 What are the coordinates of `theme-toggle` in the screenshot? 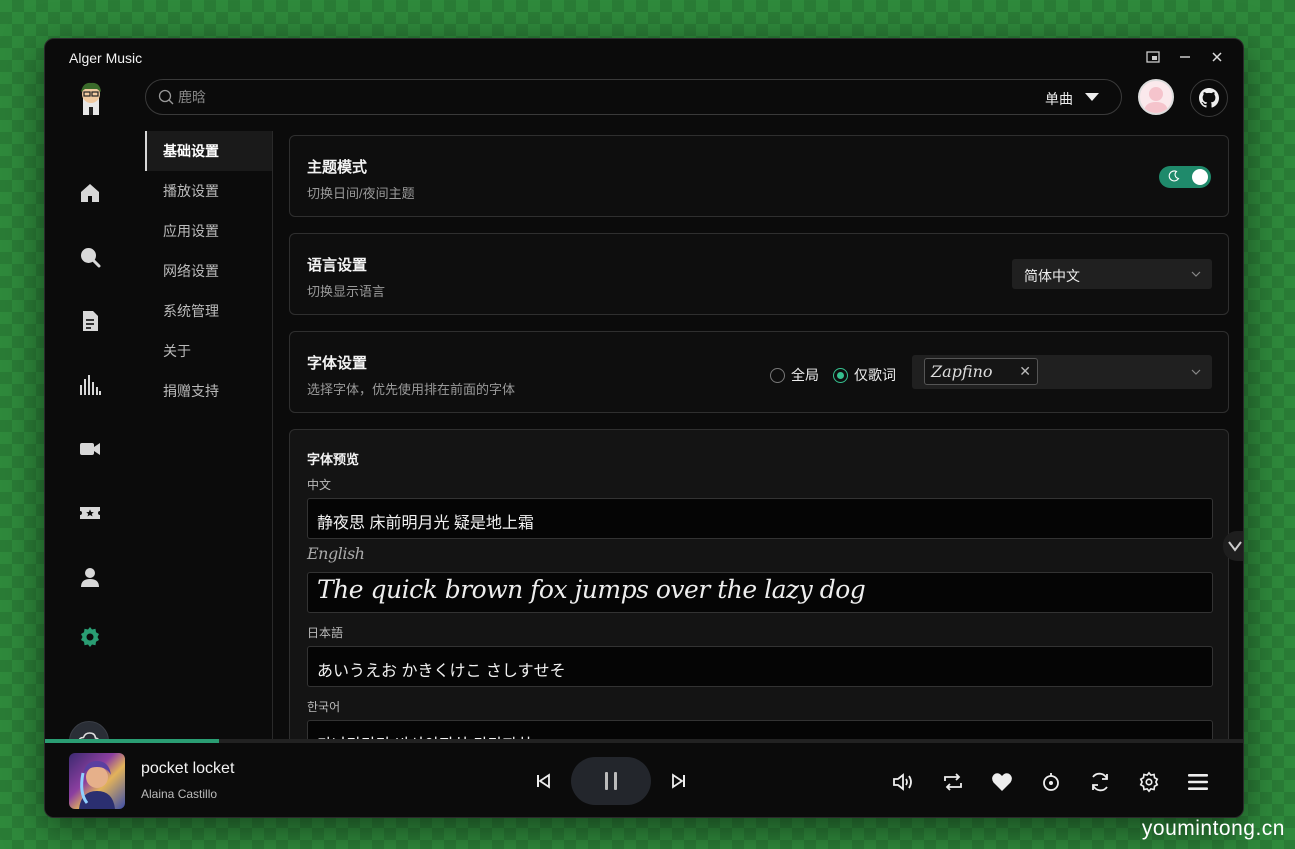 It's located at (1185, 177).